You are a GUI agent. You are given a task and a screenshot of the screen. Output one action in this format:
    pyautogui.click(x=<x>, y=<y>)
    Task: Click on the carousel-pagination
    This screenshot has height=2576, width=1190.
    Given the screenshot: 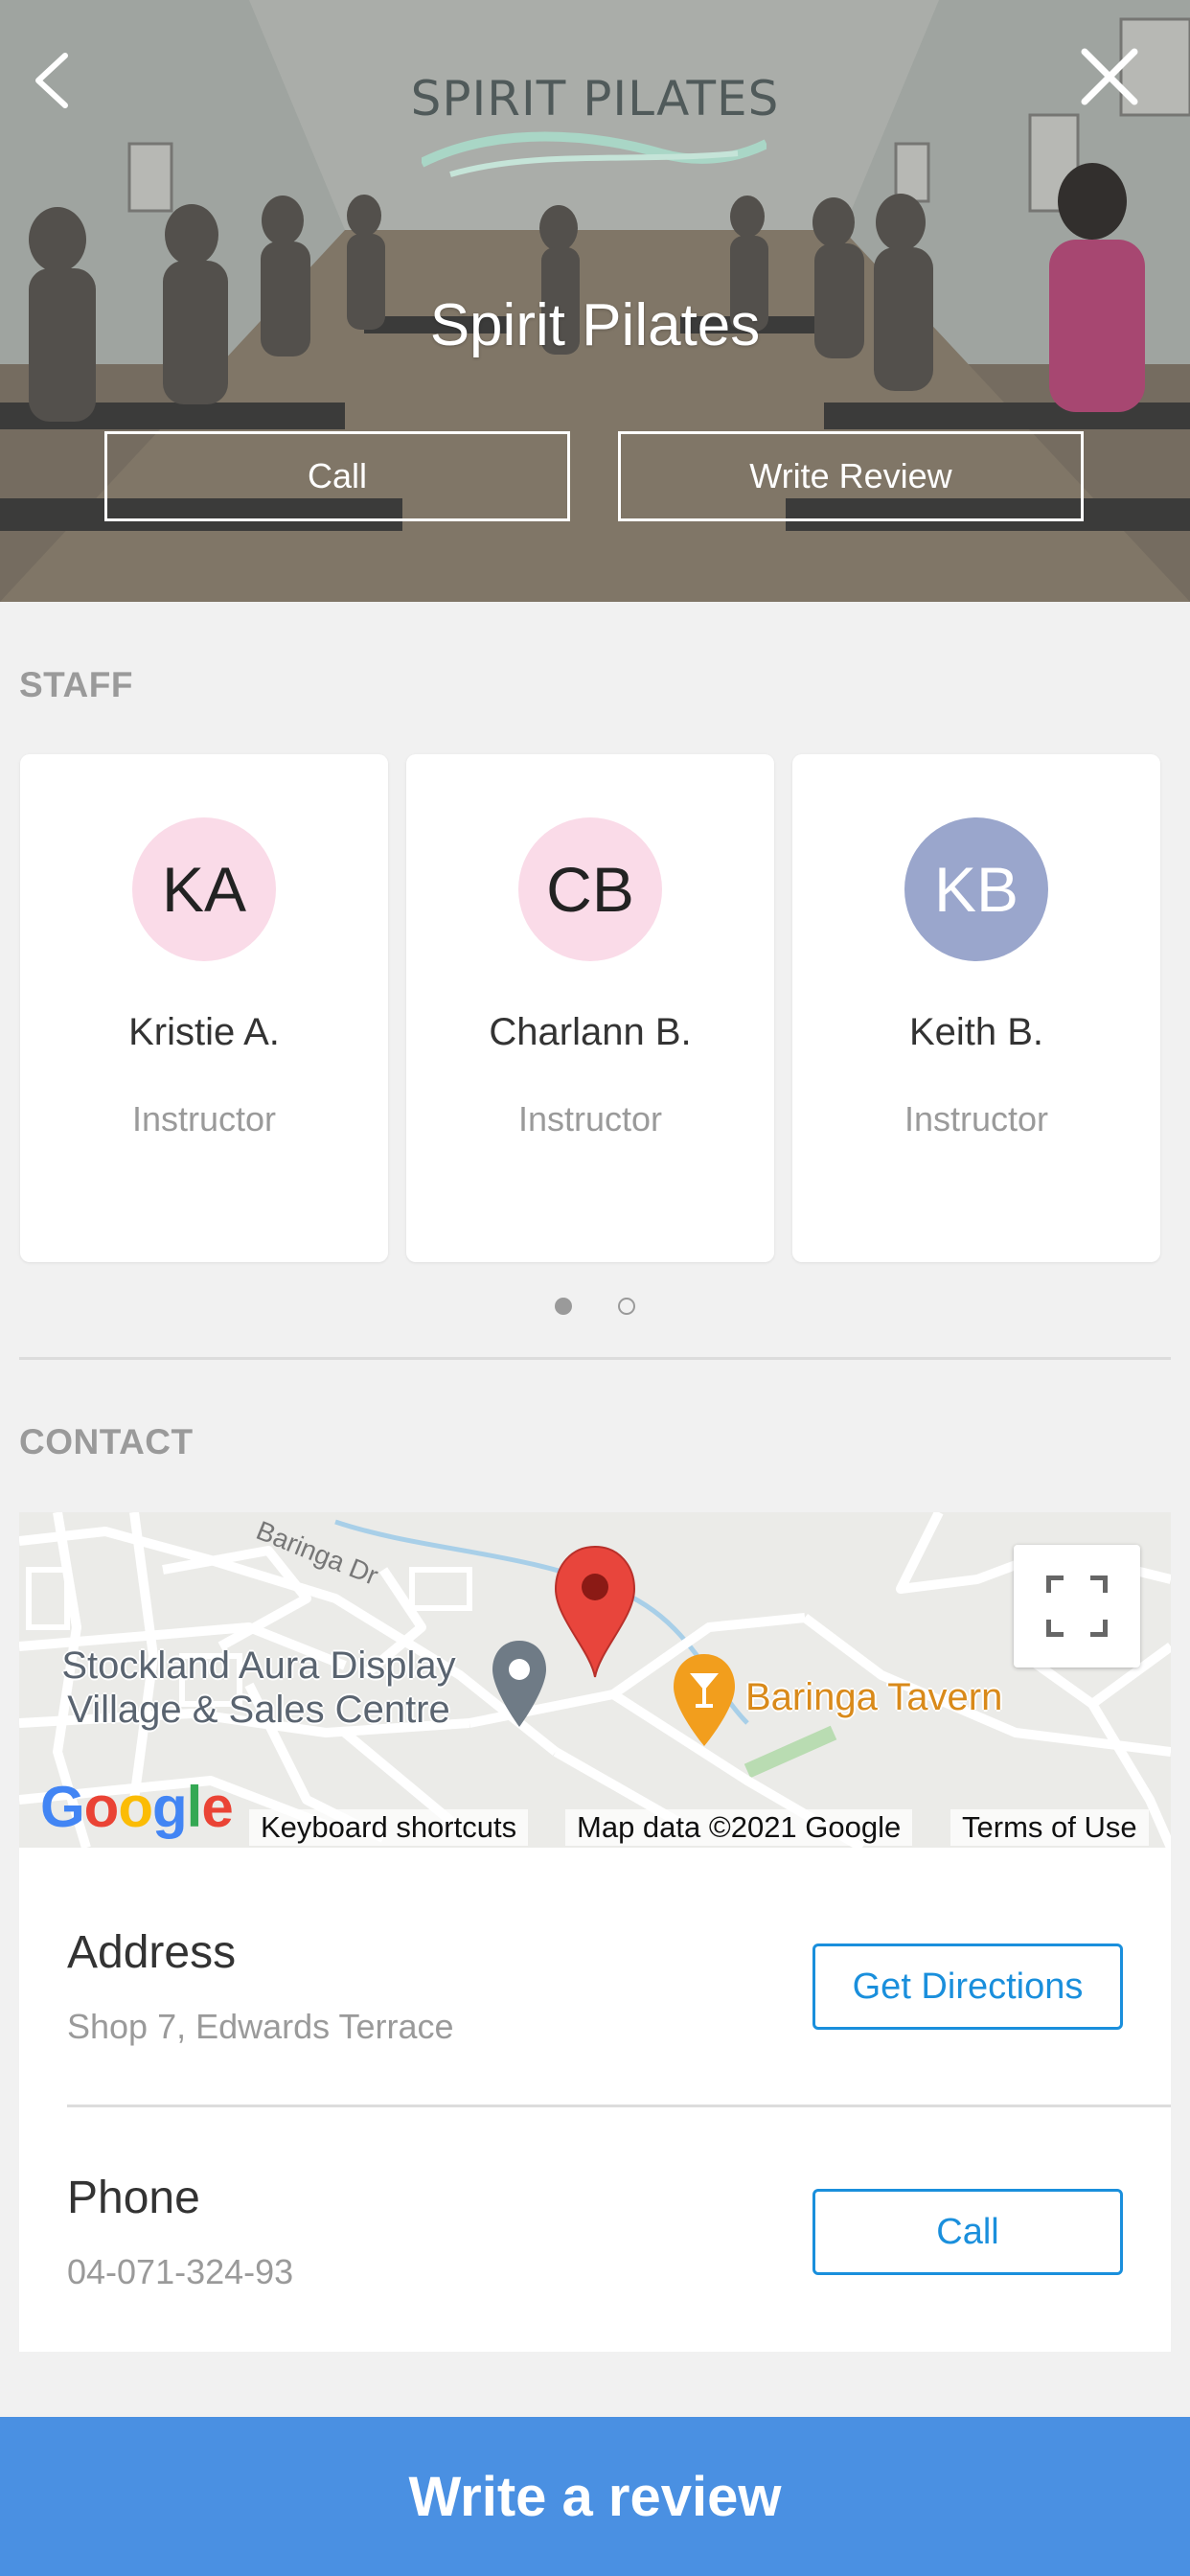 What is the action you would take?
    pyautogui.click(x=595, y=1306)
    